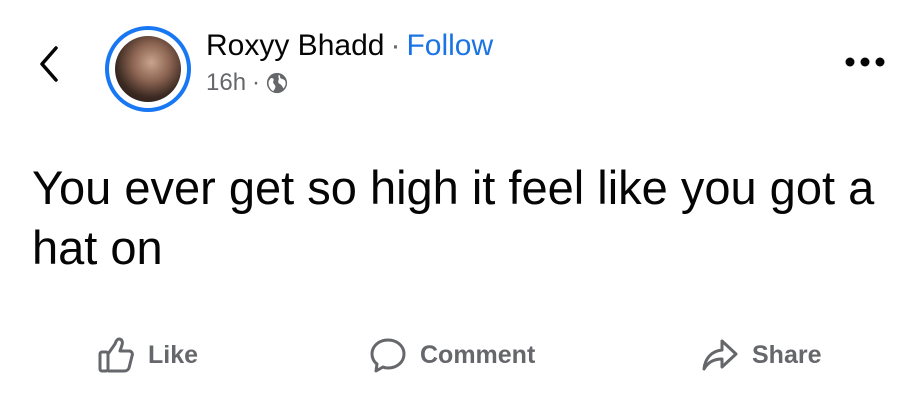 This screenshot has width=923, height=400. I want to click on comment-label: Comment, so click(478, 354).